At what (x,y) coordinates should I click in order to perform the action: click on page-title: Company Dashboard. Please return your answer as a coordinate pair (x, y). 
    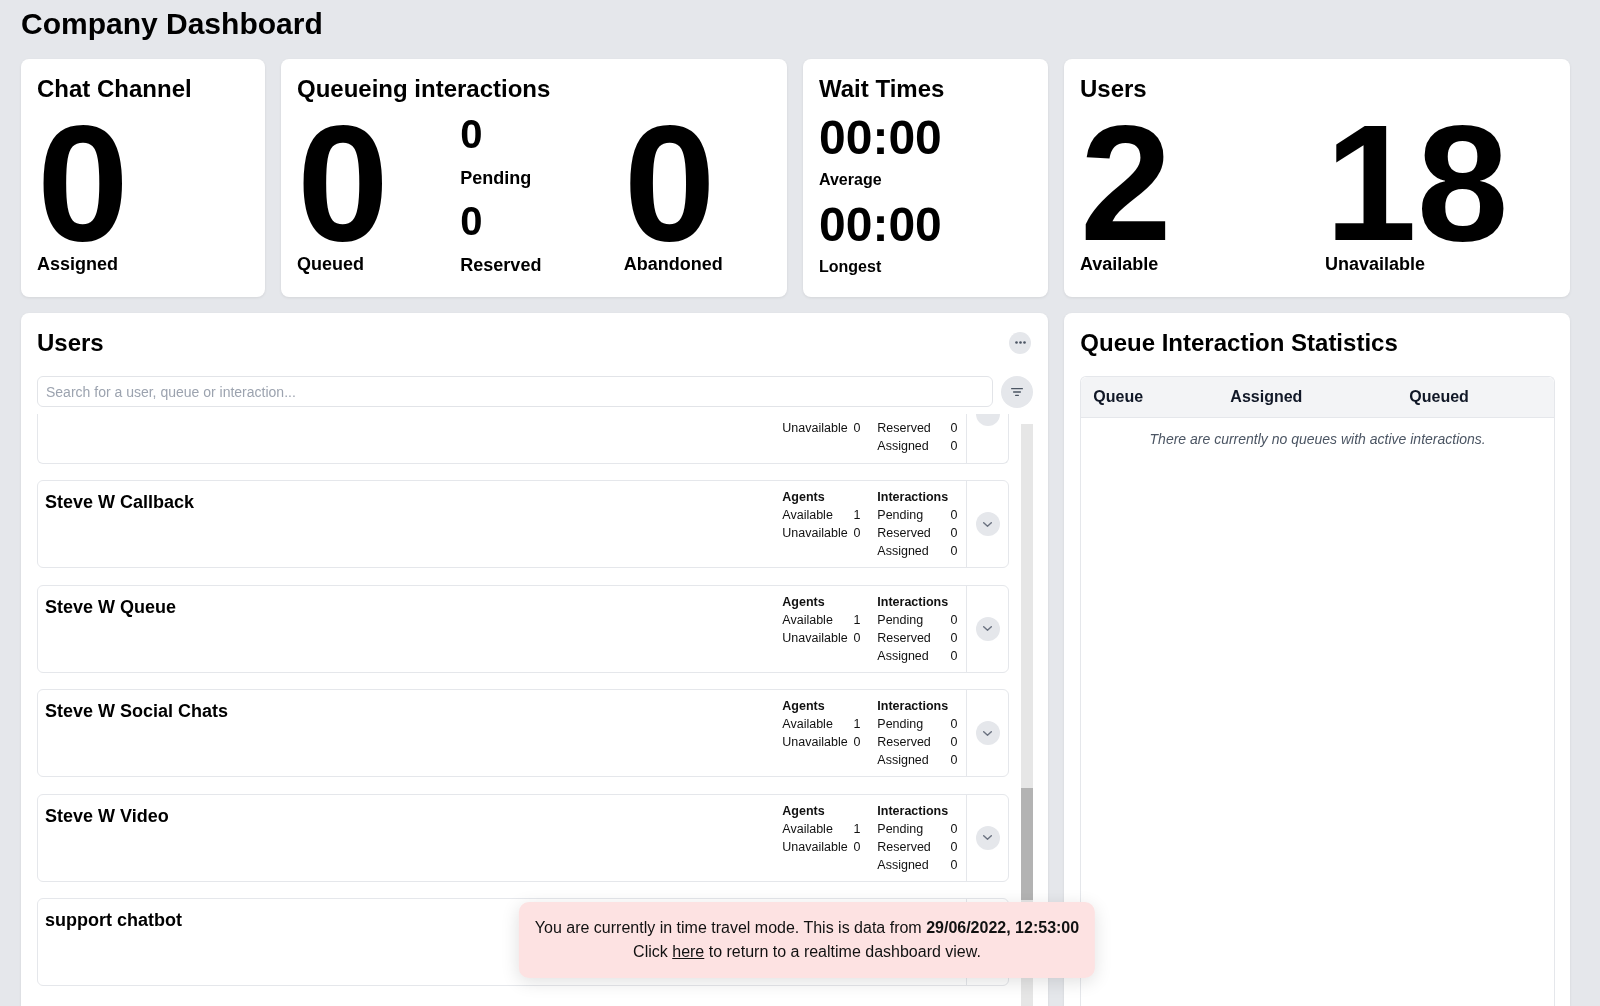
    Looking at the image, I should click on (172, 24).